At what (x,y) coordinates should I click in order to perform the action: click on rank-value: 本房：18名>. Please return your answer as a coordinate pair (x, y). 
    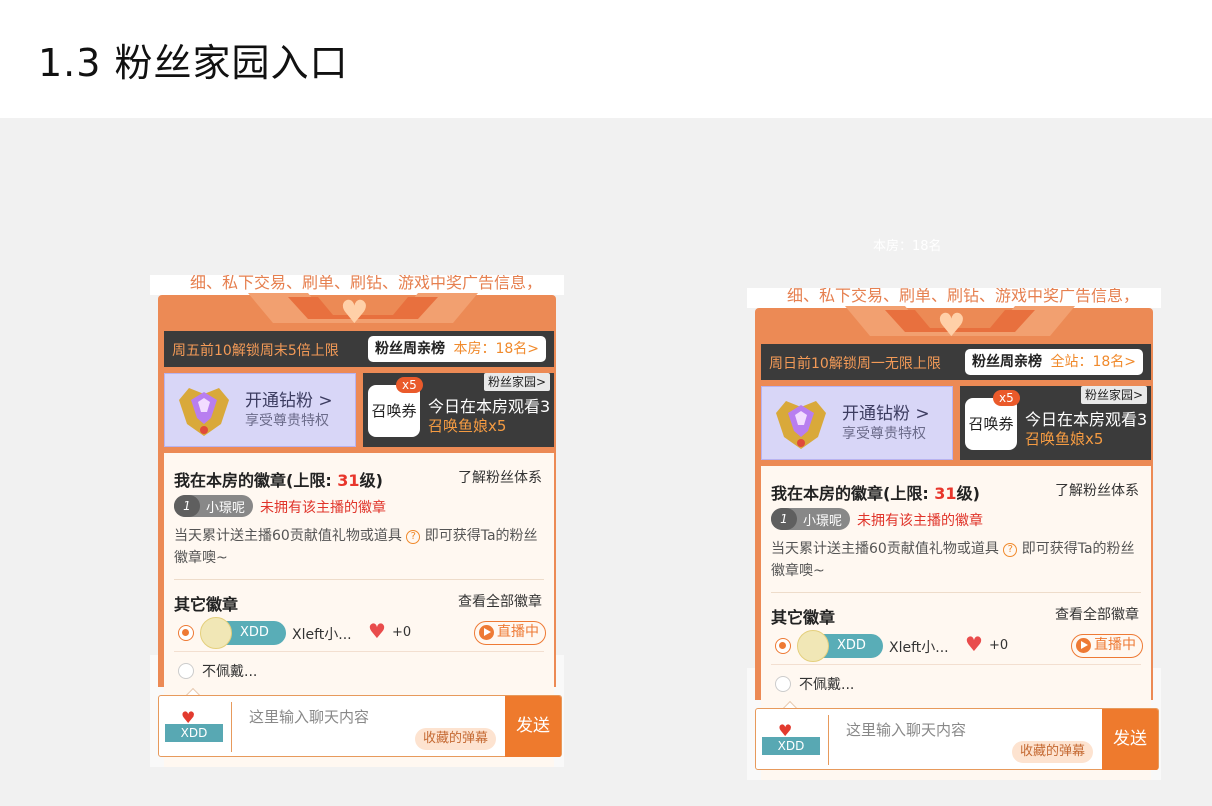
    Looking at the image, I should click on (496, 349).